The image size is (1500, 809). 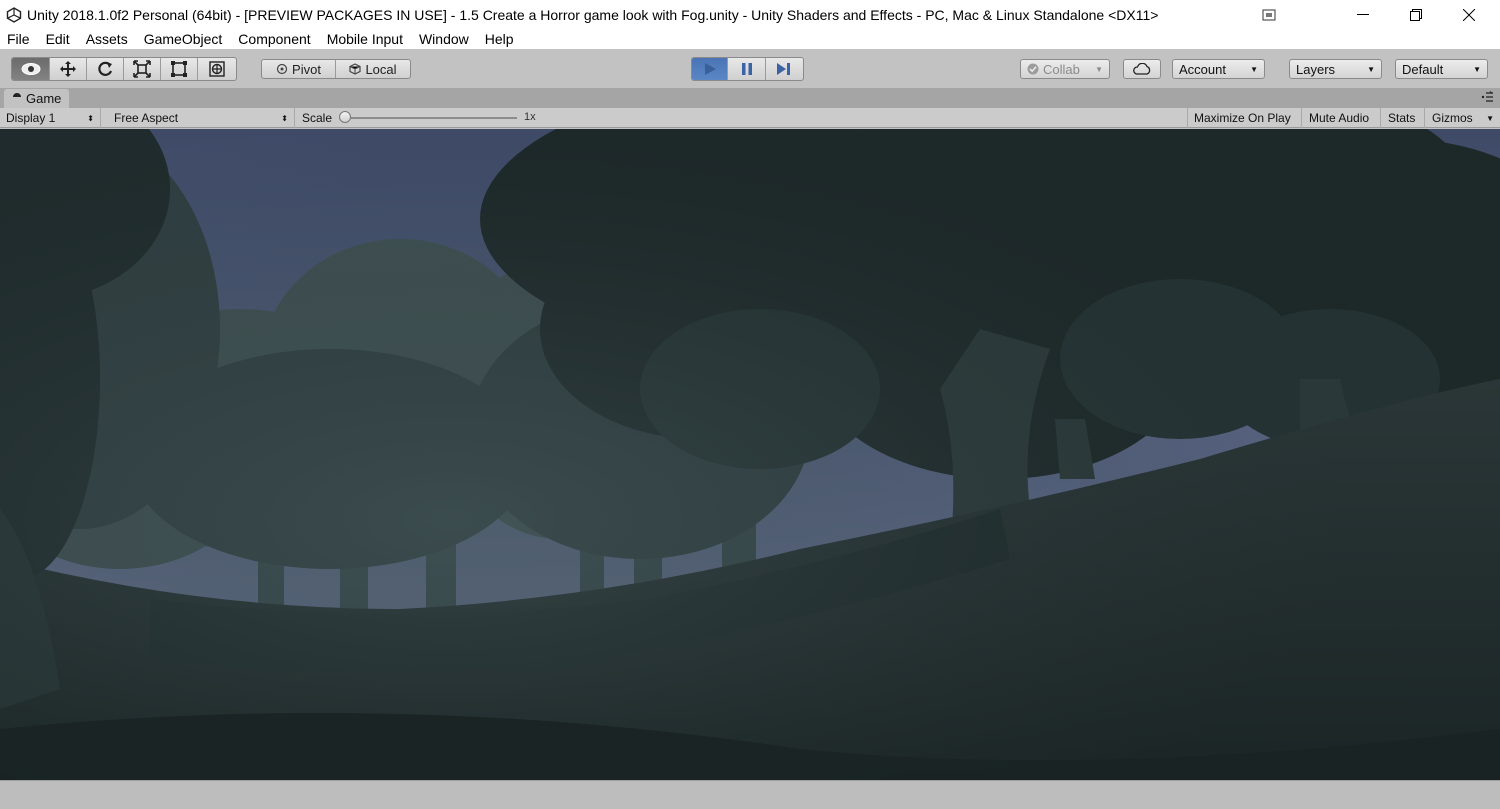 I want to click on local-label: Local, so click(x=381, y=69).